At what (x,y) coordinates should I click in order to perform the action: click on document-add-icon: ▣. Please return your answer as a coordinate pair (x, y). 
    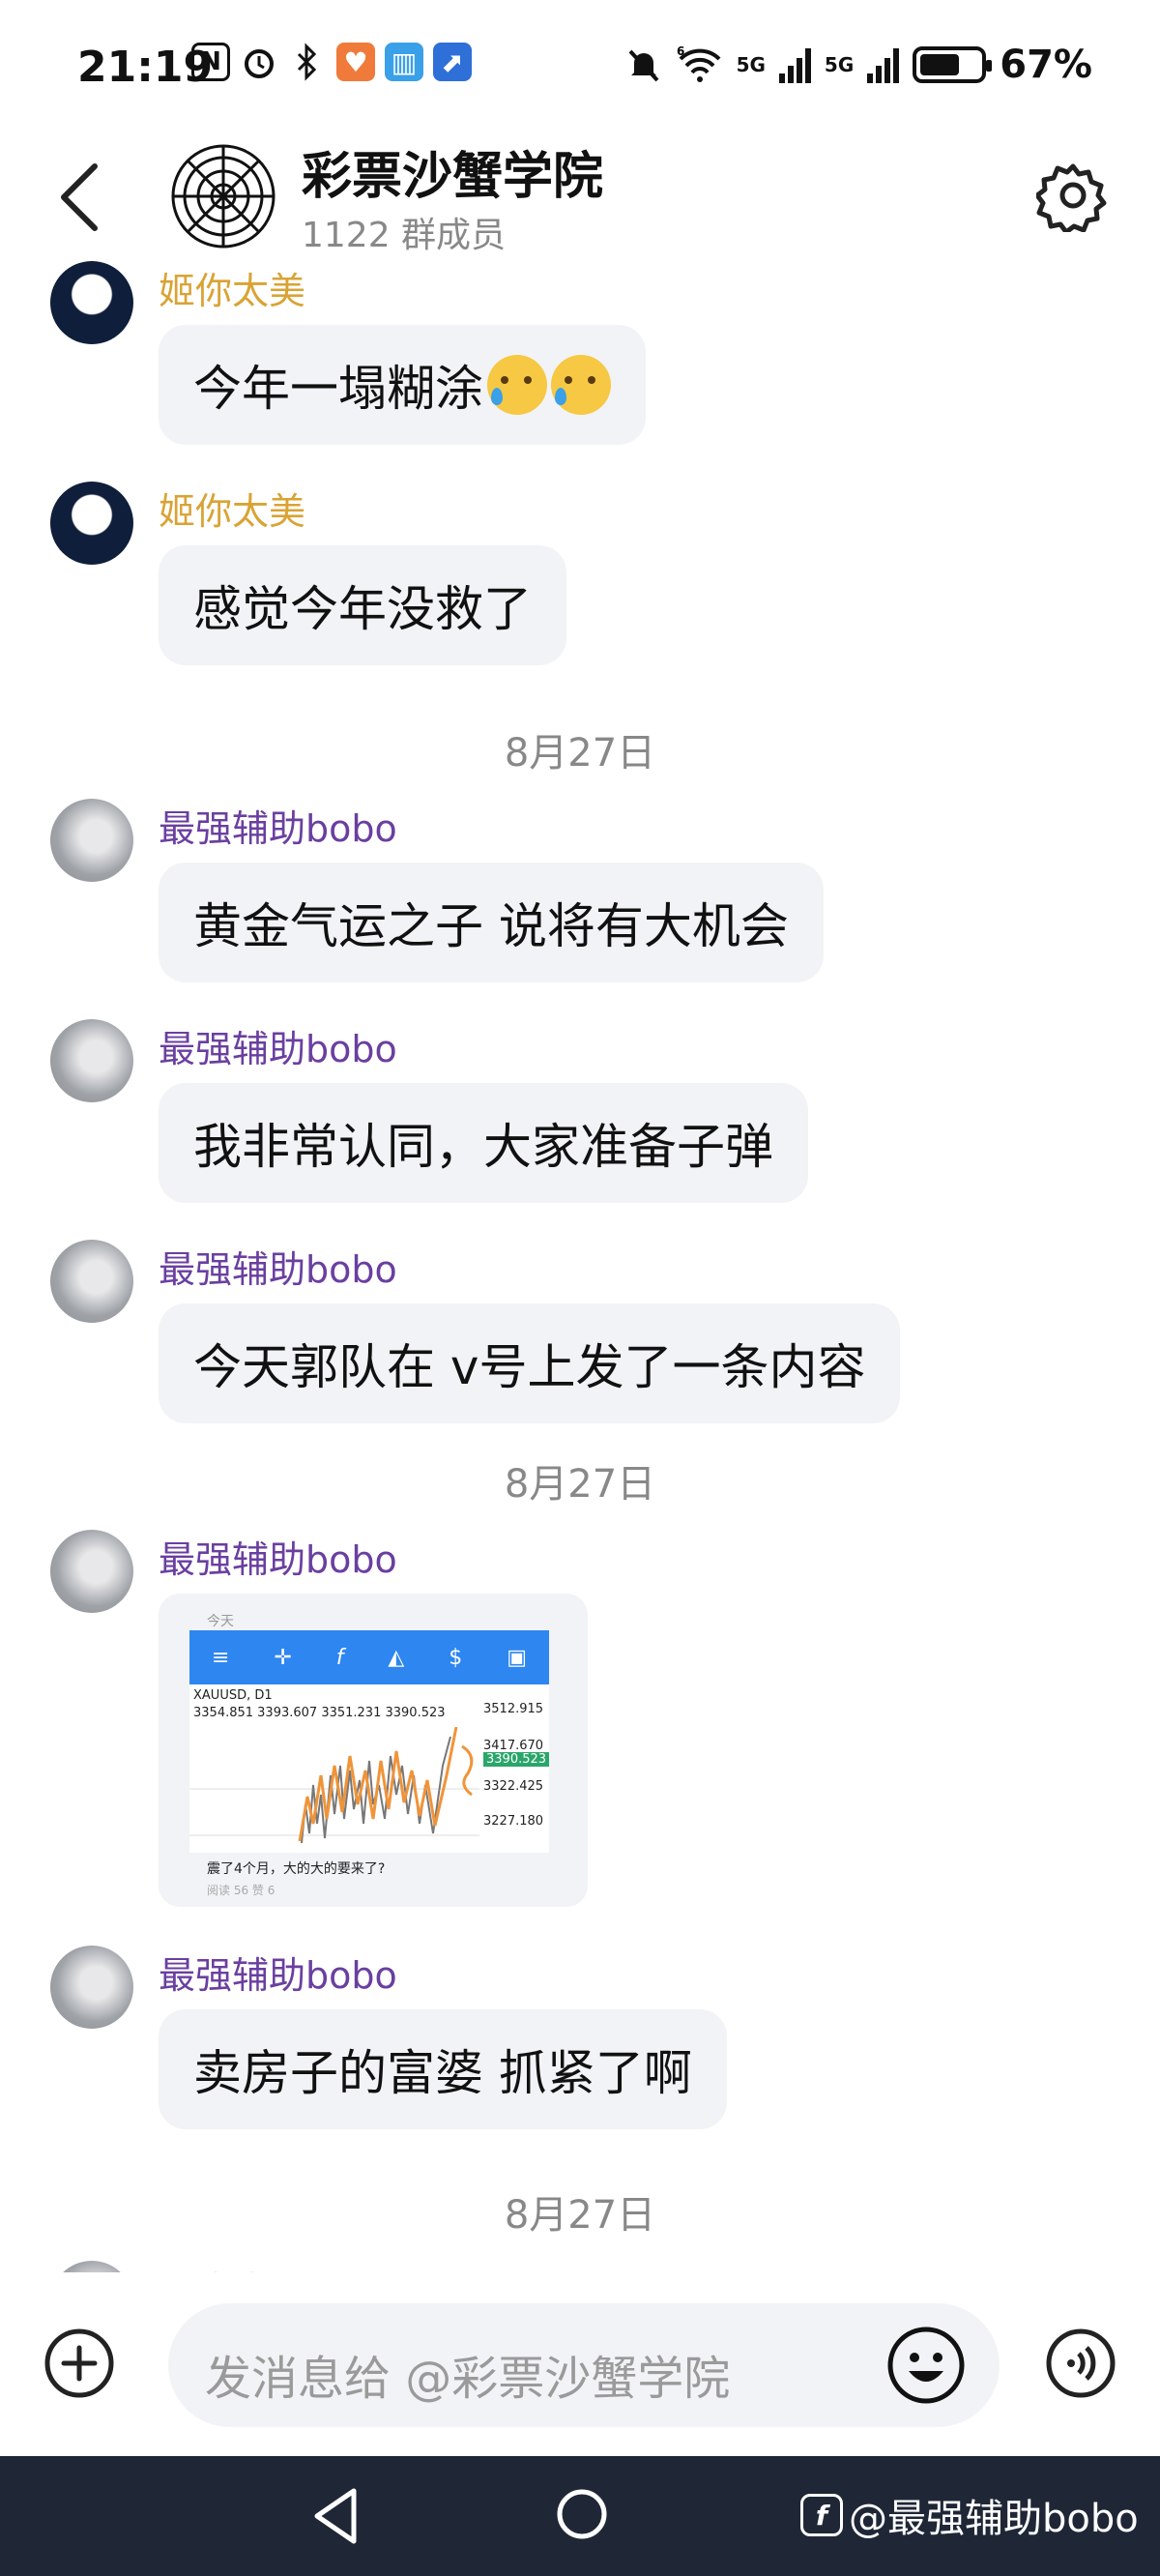
    Looking at the image, I should click on (517, 1657).